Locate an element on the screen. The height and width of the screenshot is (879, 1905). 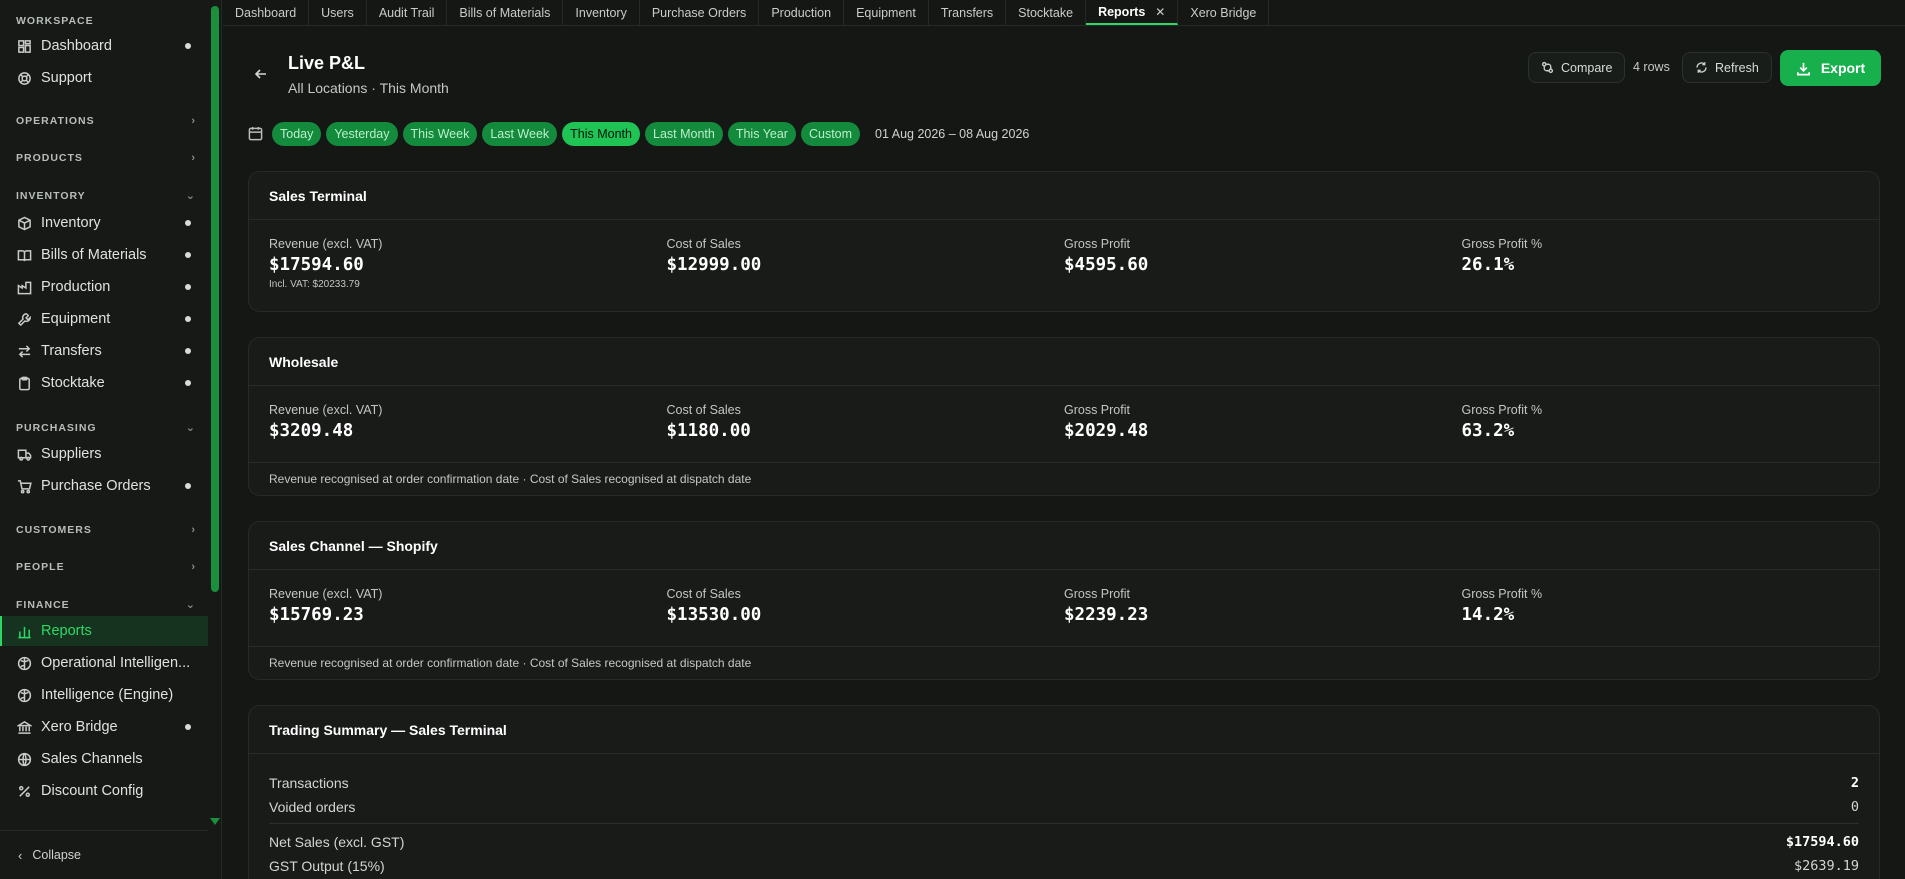
tab-production: Production is located at coordinates (802, 12).